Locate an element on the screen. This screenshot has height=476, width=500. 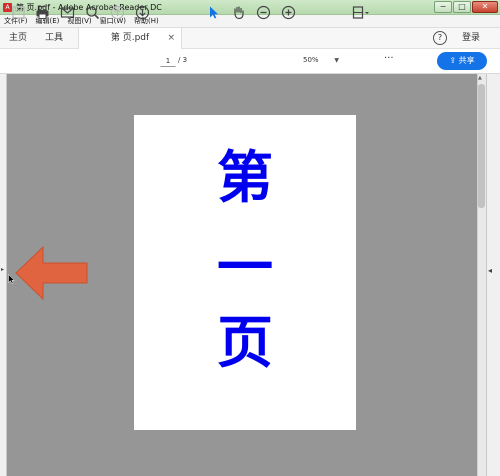
page-text-char-3: 页 is located at coordinates (245, 343).